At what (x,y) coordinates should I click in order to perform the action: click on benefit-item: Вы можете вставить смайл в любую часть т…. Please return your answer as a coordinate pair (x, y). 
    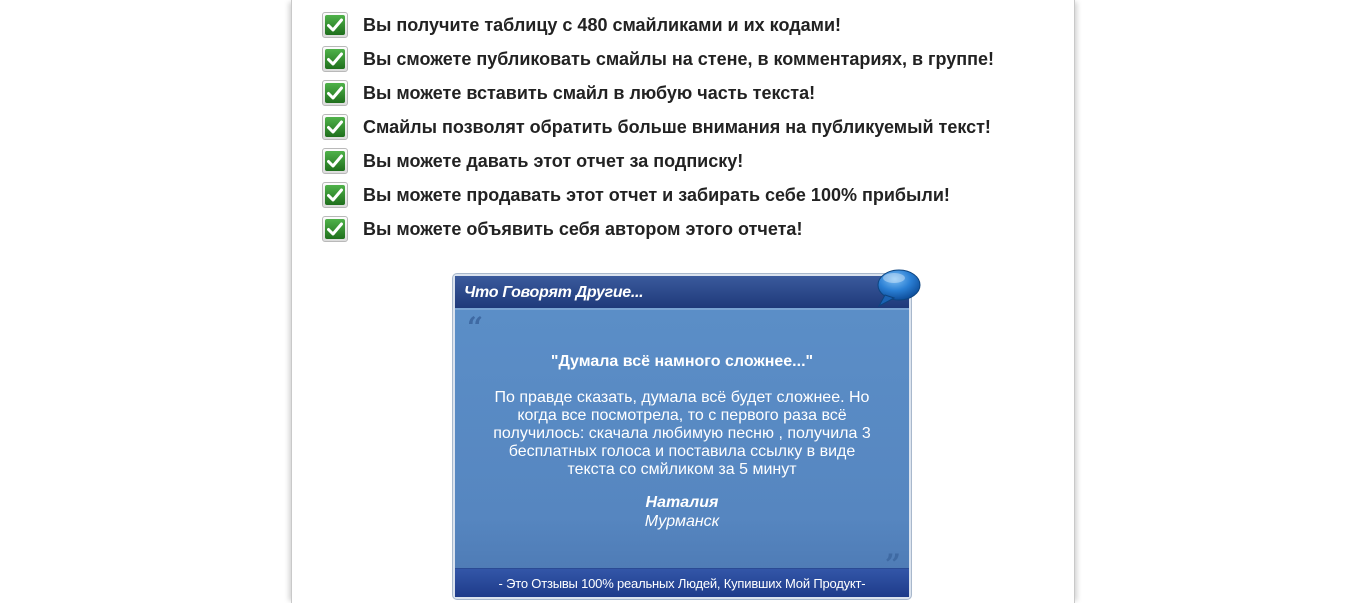
    Looking at the image, I should click on (658, 93).